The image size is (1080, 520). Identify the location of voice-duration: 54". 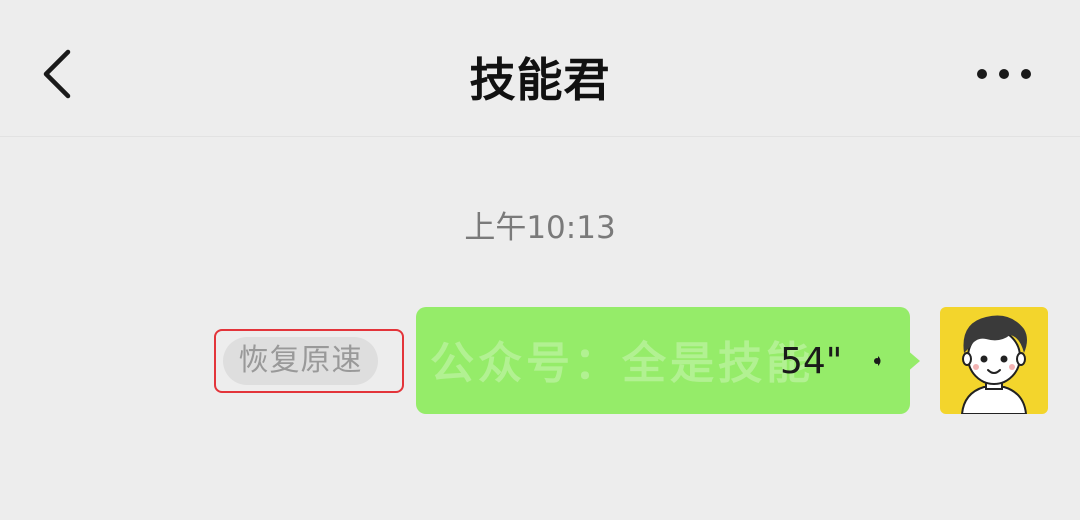
(811, 361).